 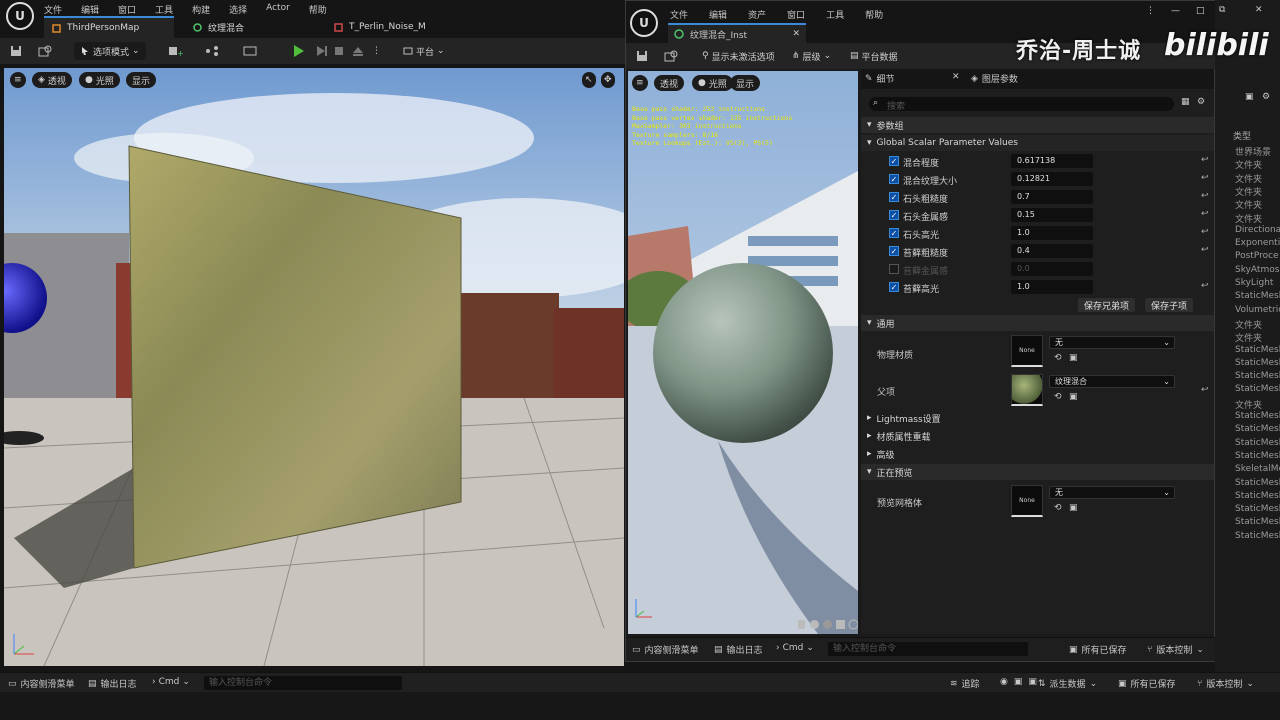 I want to click on lit-button: ● 光照, so click(x=712, y=83).